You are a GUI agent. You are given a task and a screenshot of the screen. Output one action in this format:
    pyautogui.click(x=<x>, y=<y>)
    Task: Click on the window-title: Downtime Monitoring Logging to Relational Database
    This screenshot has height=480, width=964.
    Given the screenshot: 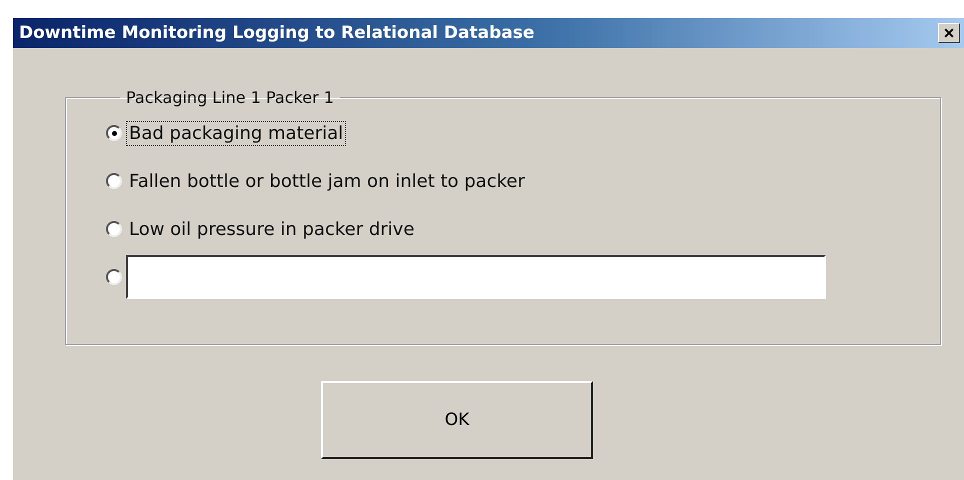 What is the action you would take?
    pyautogui.click(x=276, y=33)
    